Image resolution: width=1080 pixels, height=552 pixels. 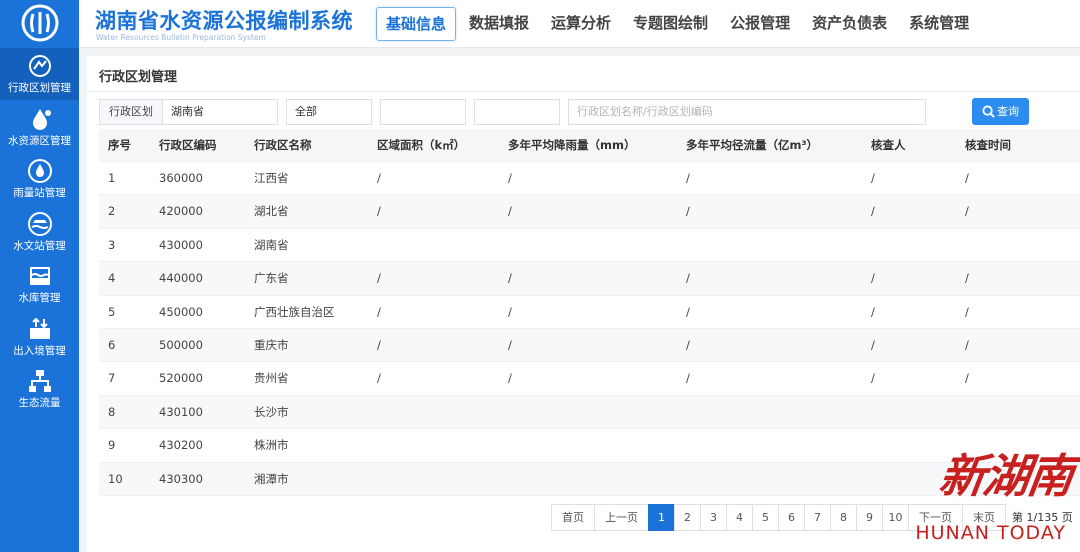 I want to click on sidebar-item-label: 出入境管理, so click(x=39, y=350).